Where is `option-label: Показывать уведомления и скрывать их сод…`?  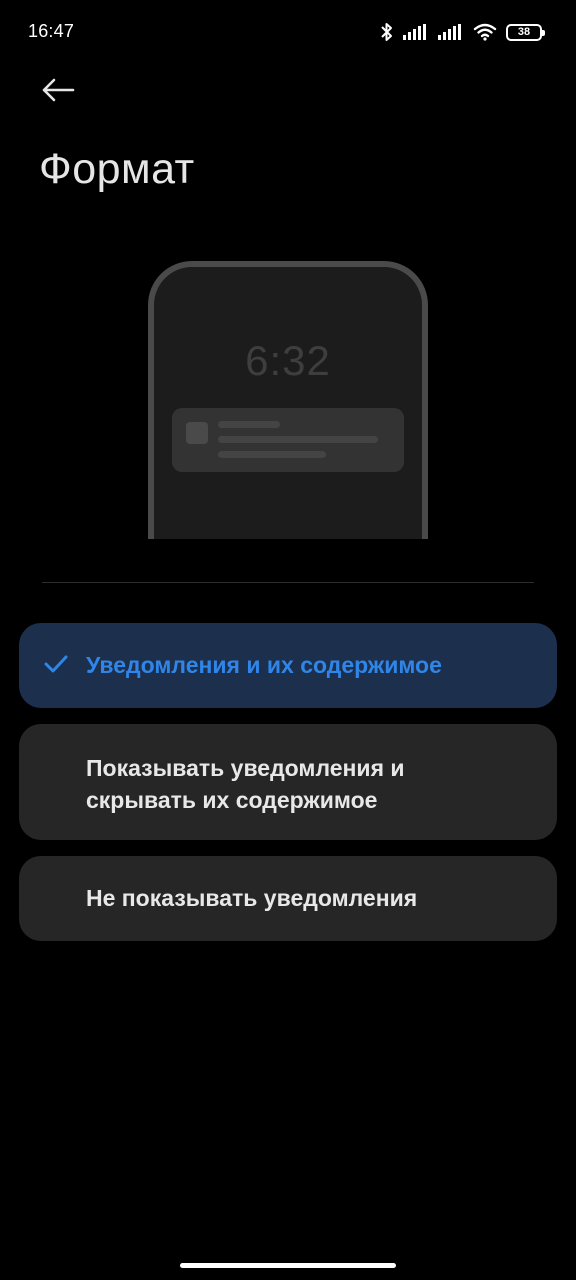
option-label: Показывать уведомления и скрывать их сод… is located at coordinates (245, 784).